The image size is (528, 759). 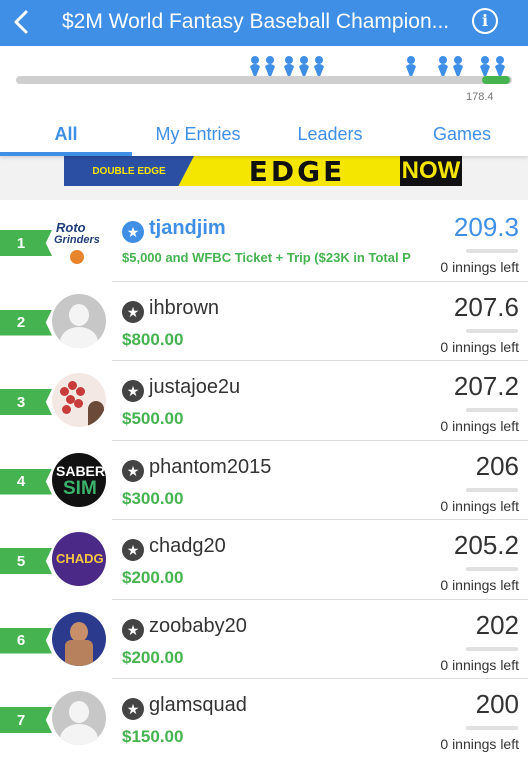 I want to click on rank-badge: 4, so click(x=26, y=481).